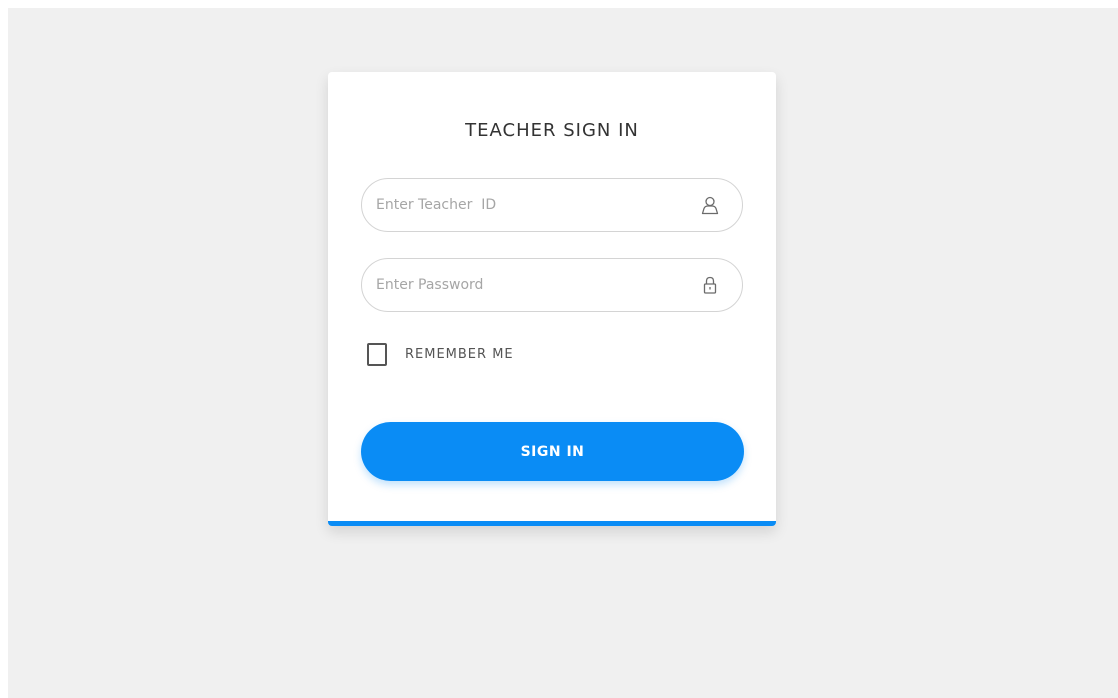  What do you see at coordinates (526, 285) in the screenshot?
I see `password-input` at bounding box center [526, 285].